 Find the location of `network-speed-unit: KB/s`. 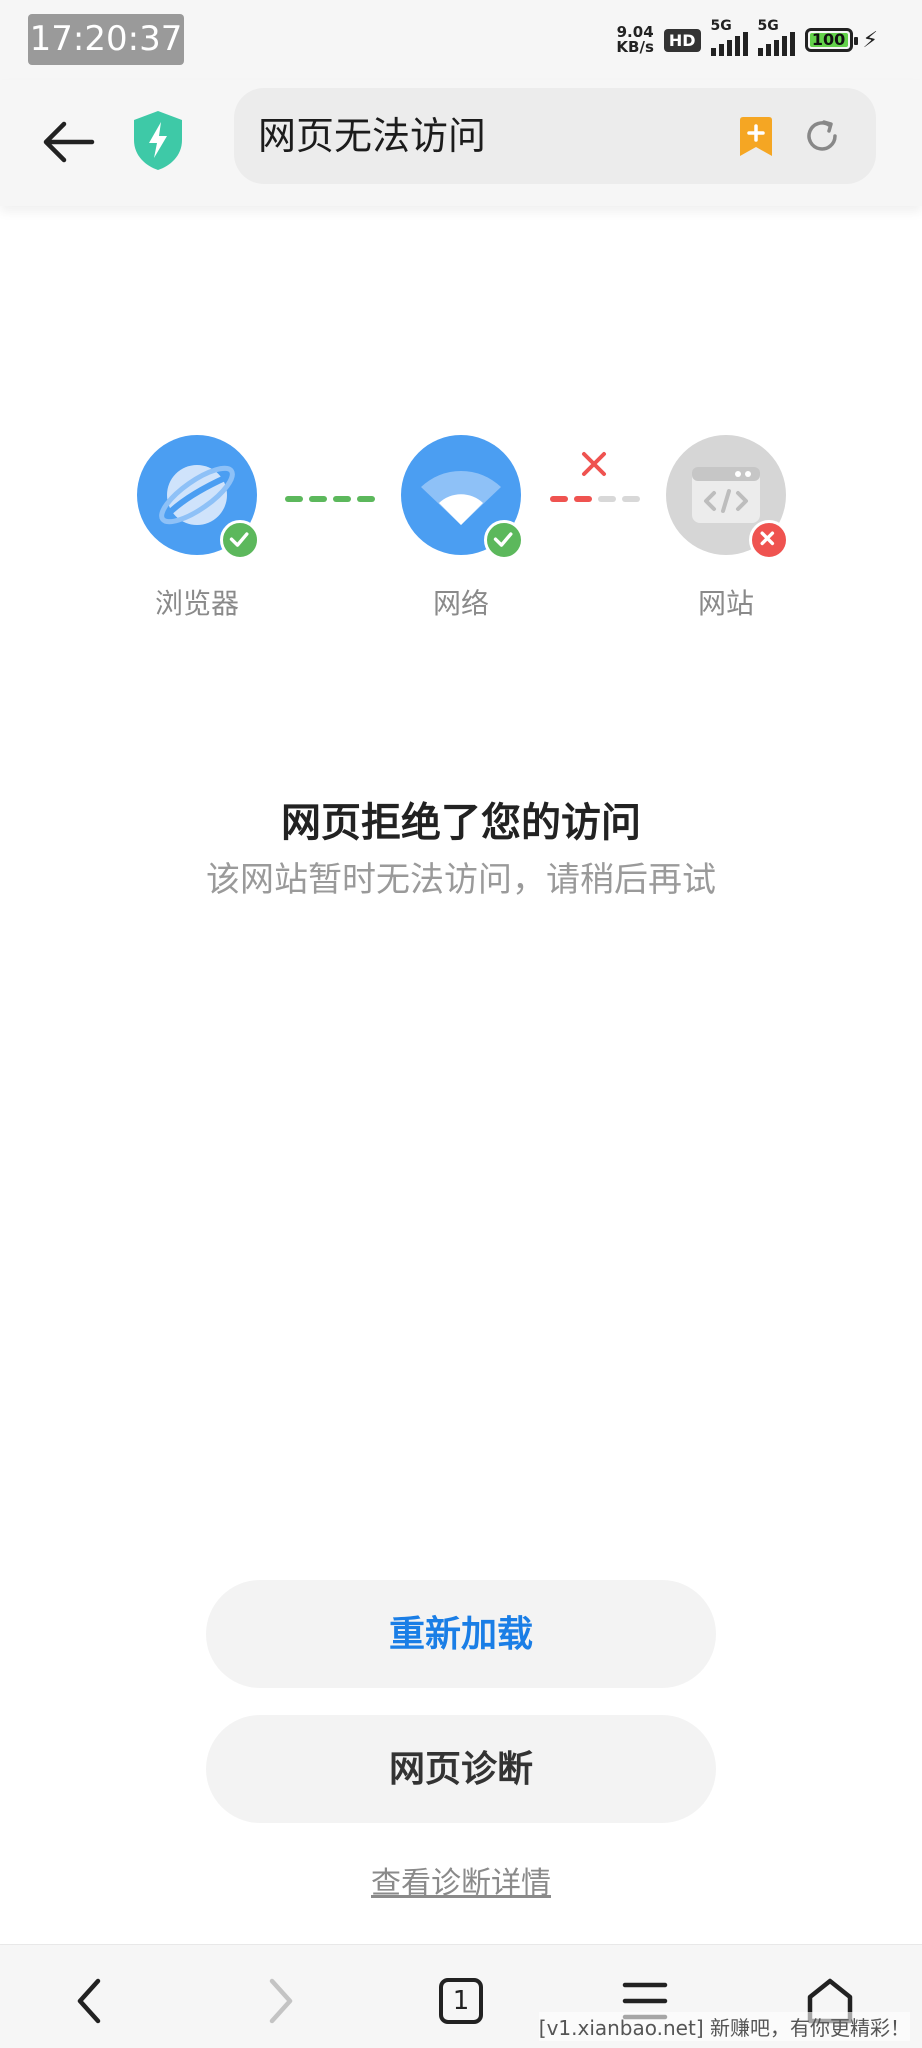

network-speed-unit: KB/s is located at coordinates (635, 47).